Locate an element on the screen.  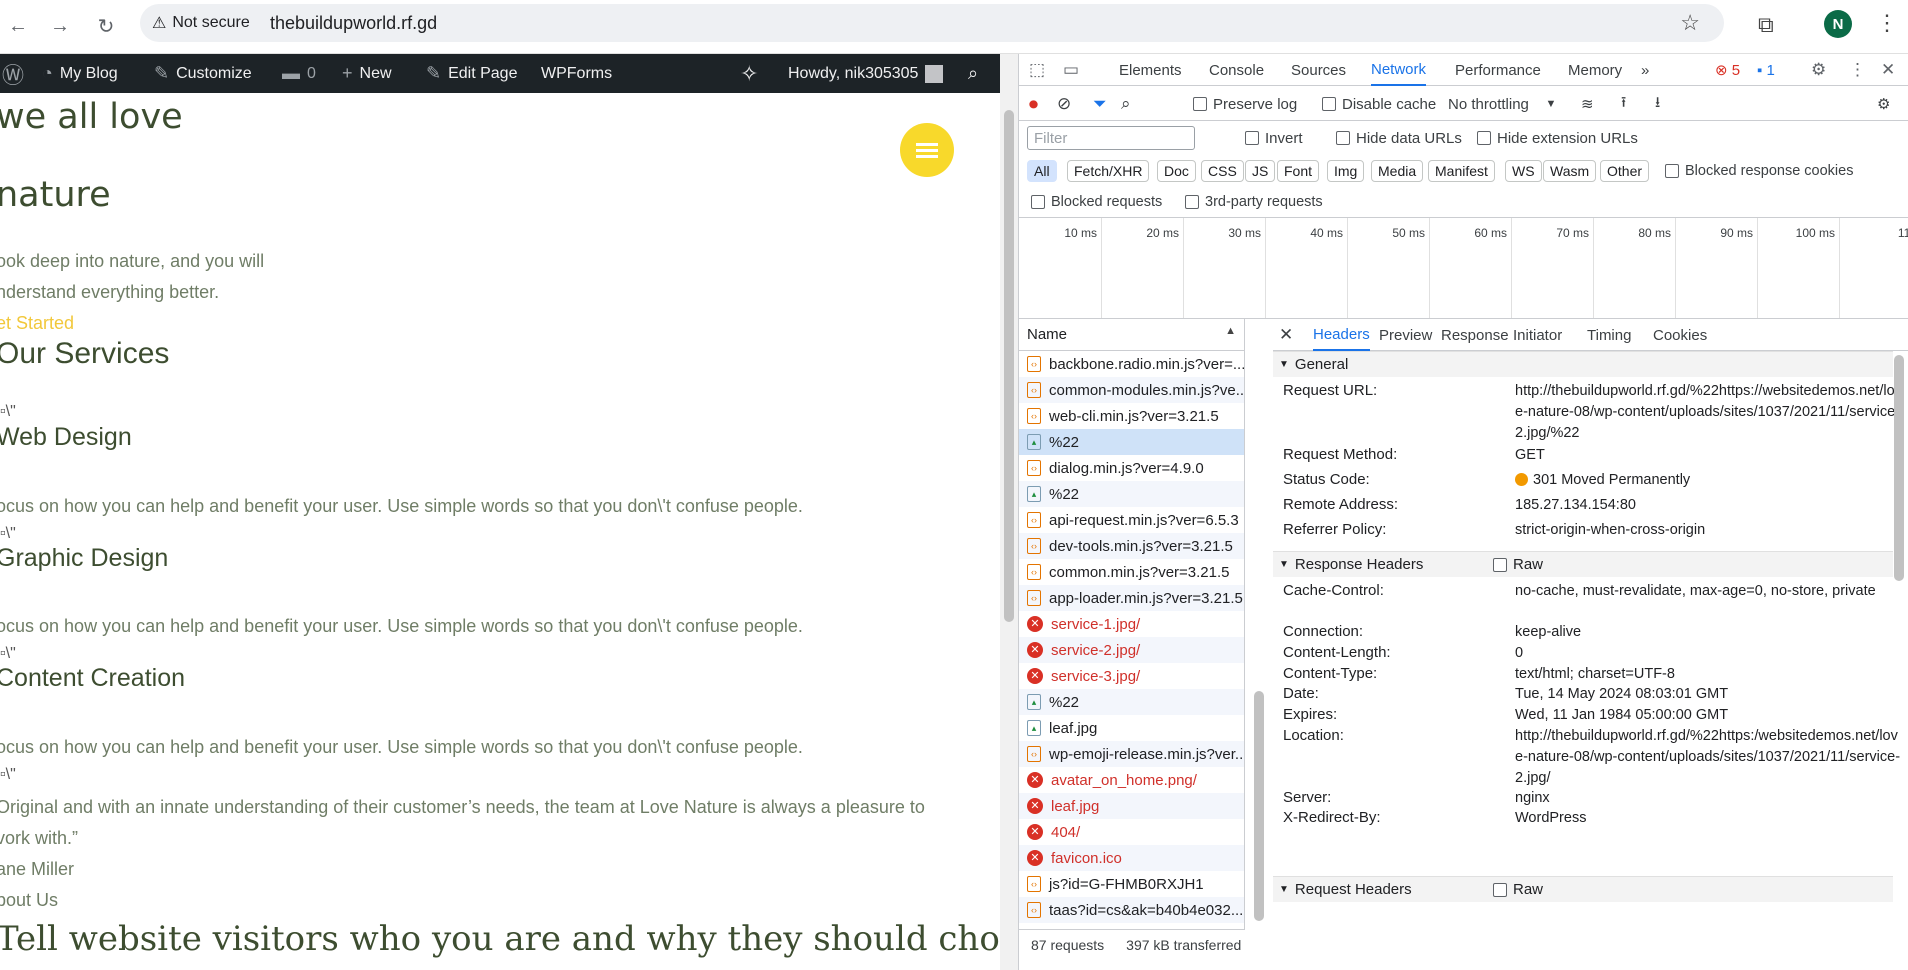
request-list-scroll-thumb is located at coordinates (1259, 806).